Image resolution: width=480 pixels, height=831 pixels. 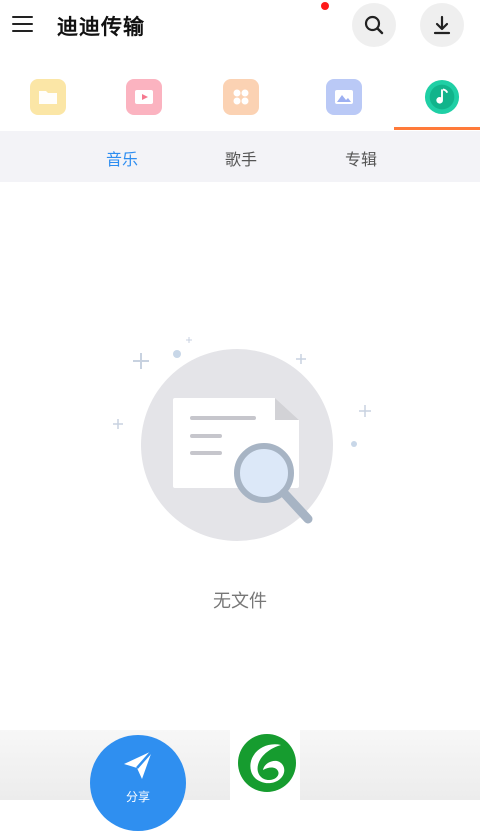 I want to click on download-icon, so click(x=442, y=25).